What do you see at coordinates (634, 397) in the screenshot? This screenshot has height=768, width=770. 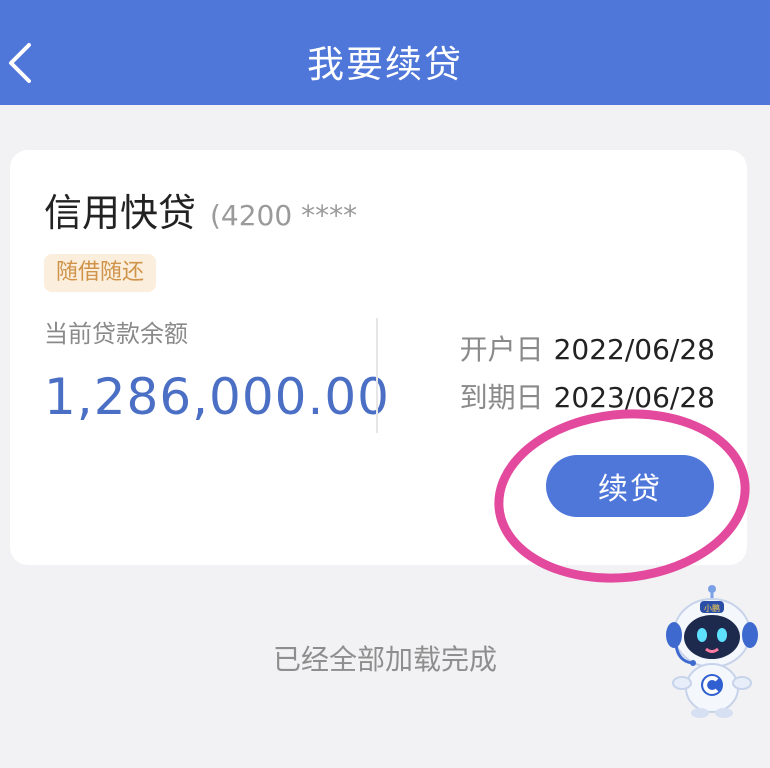 I see `due-date-value: 2023/06/28` at bounding box center [634, 397].